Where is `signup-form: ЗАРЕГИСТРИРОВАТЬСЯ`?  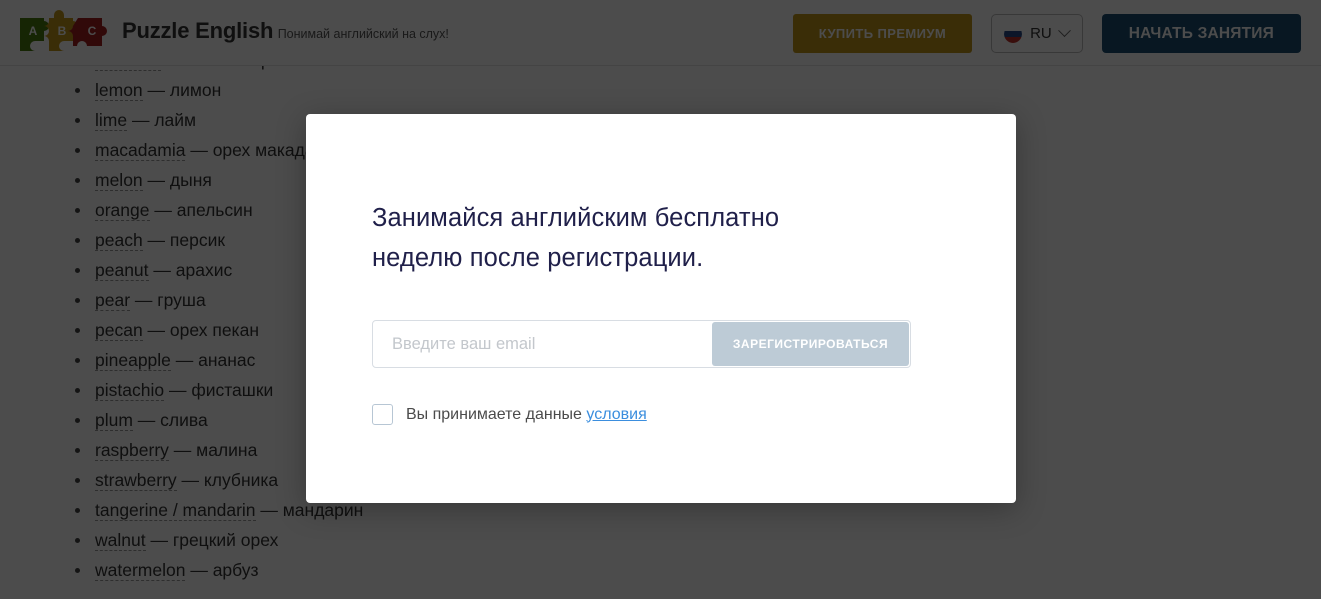 signup-form: ЗАРЕГИСТРИРОВАТЬСЯ is located at coordinates (641, 344).